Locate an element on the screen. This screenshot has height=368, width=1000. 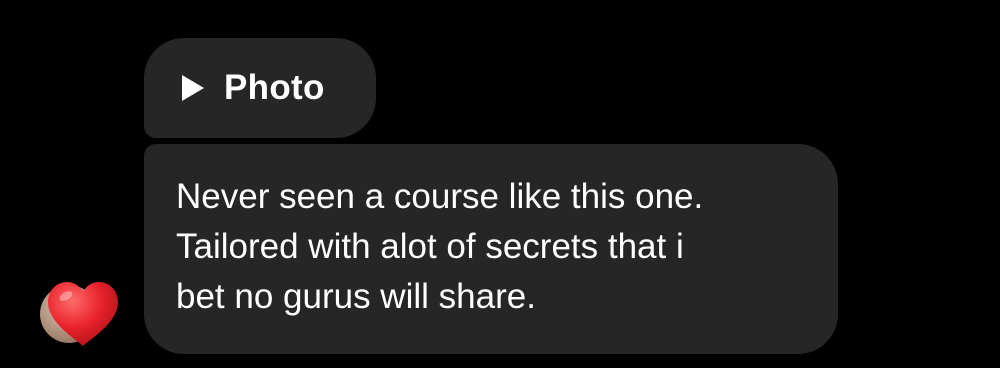
photo-label: Photo is located at coordinates (274, 87).